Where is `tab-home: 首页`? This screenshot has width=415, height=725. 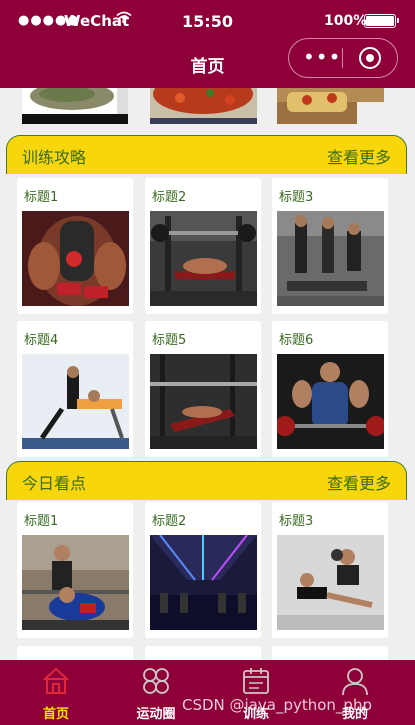 tab-home: 首页 is located at coordinates (56, 692).